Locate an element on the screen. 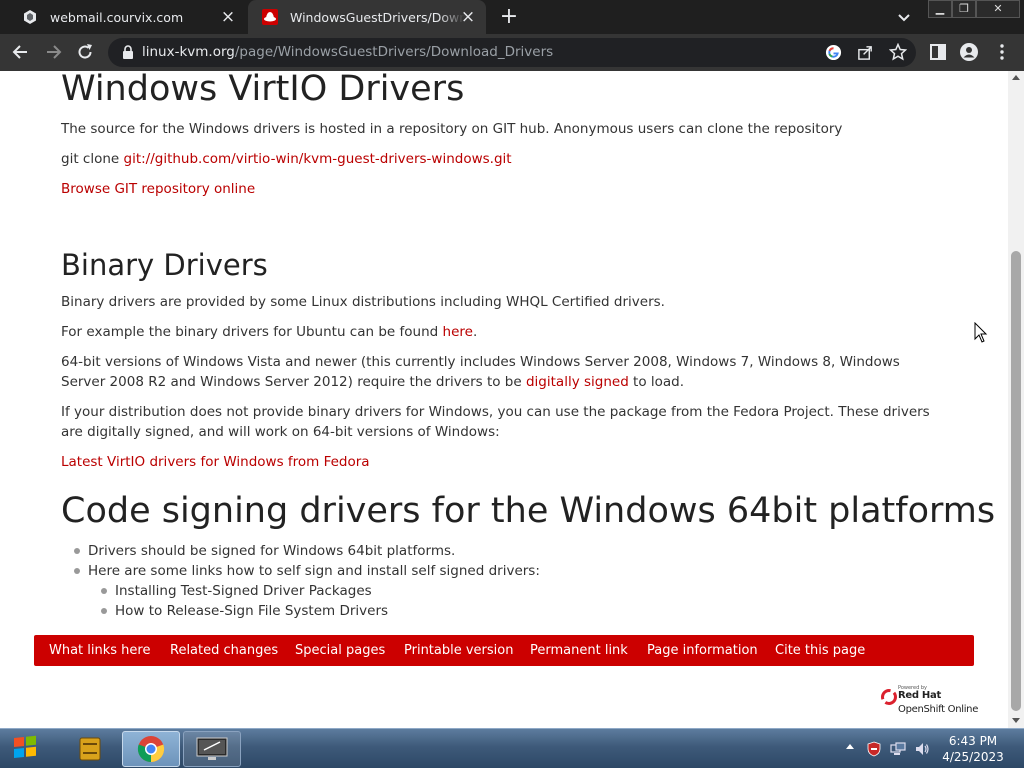  openshift-logo-icon is located at coordinates (889, 697).